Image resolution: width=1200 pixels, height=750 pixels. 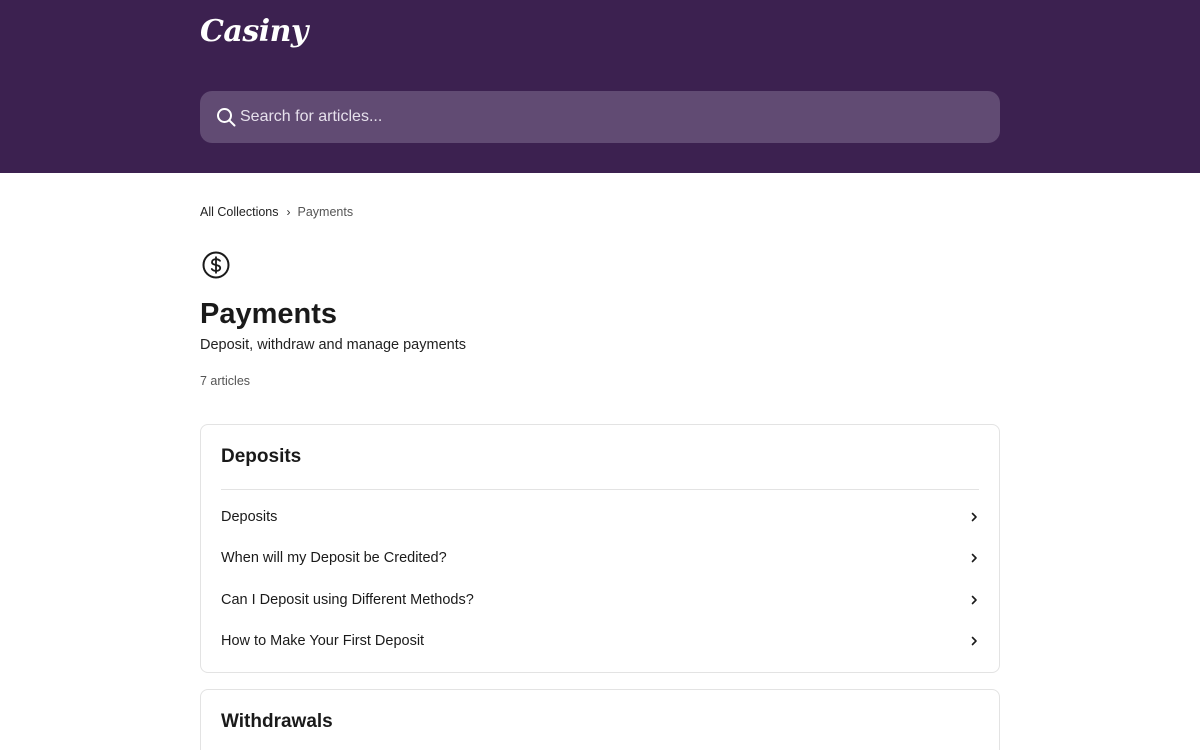 I want to click on search-icon, so click(x=226, y=117).